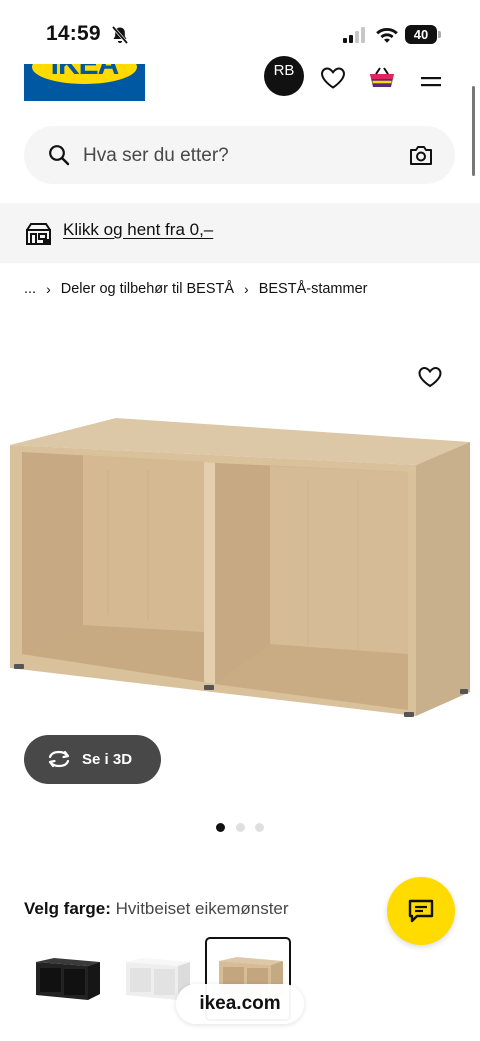  I want to click on search-bar: Hva ser du etter?, so click(239, 155).